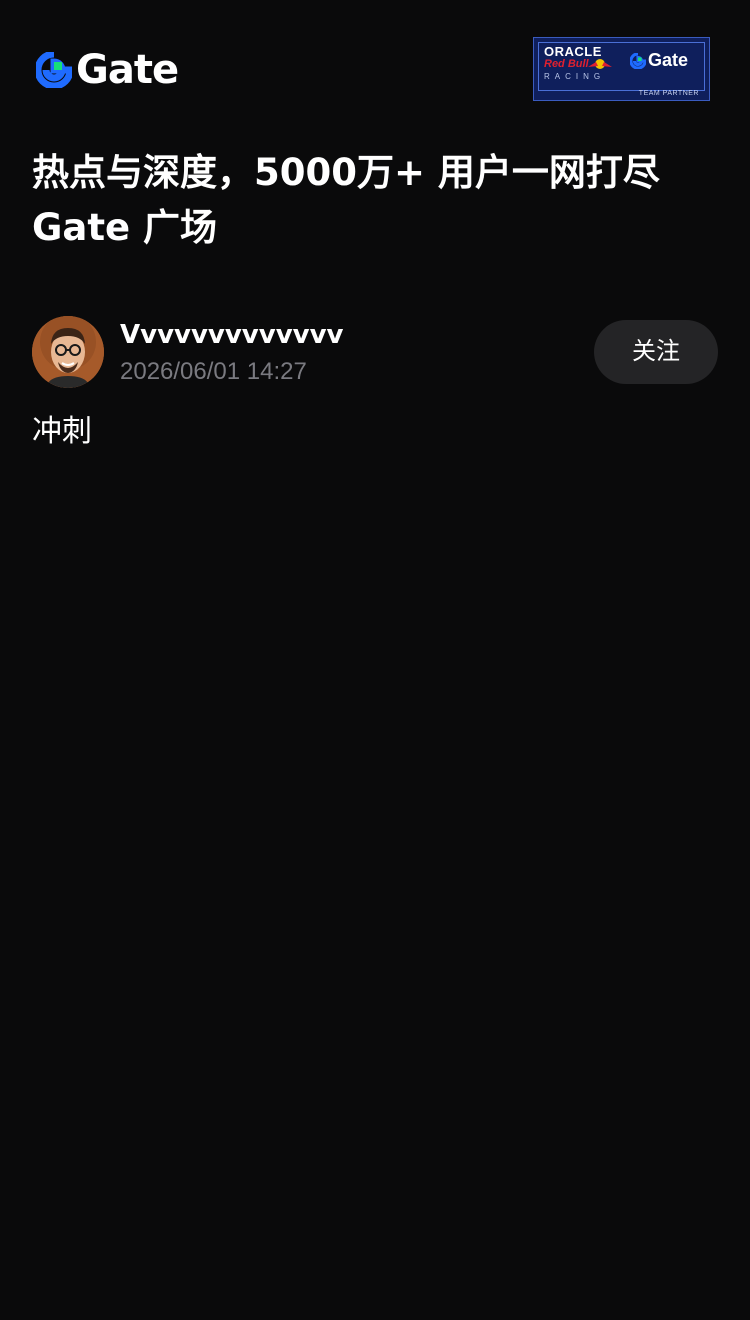 This screenshot has width=750, height=1320. I want to click on post-timestamp: 2026/06/01 14:27, so click(213, 371).